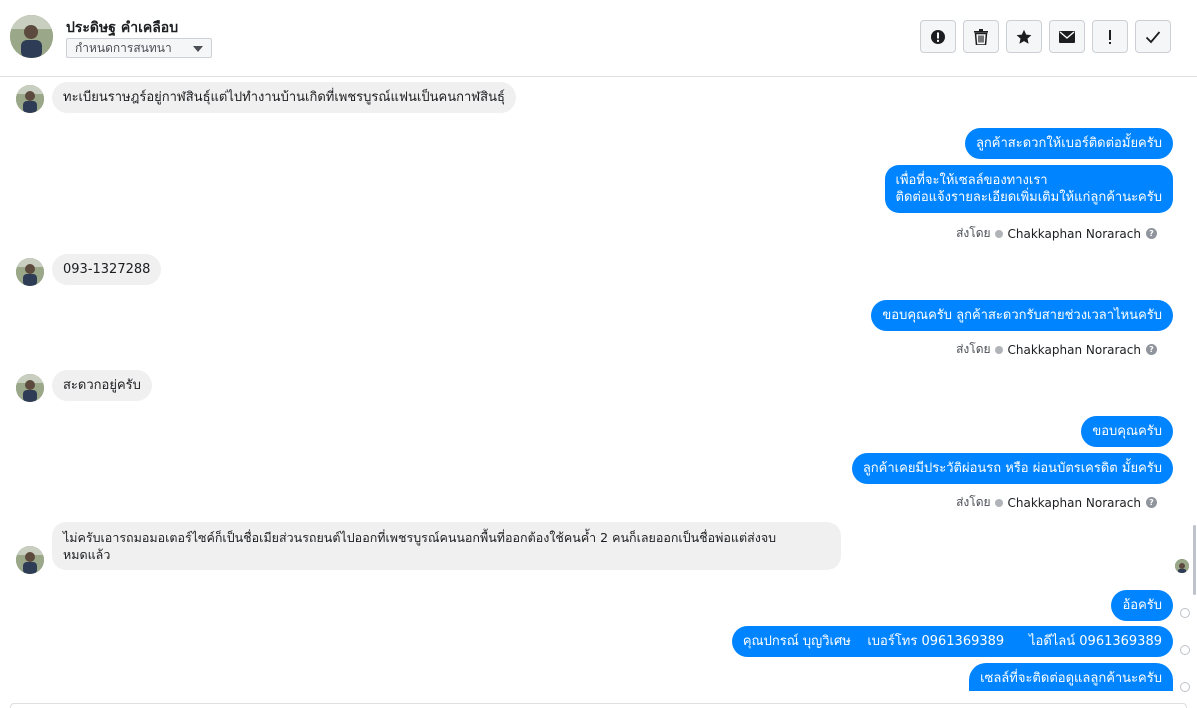  Describe the element at coordinates (1127, 431) in the screenshot. I see `outgoing-message: ขอบคุณครับ` at that location.